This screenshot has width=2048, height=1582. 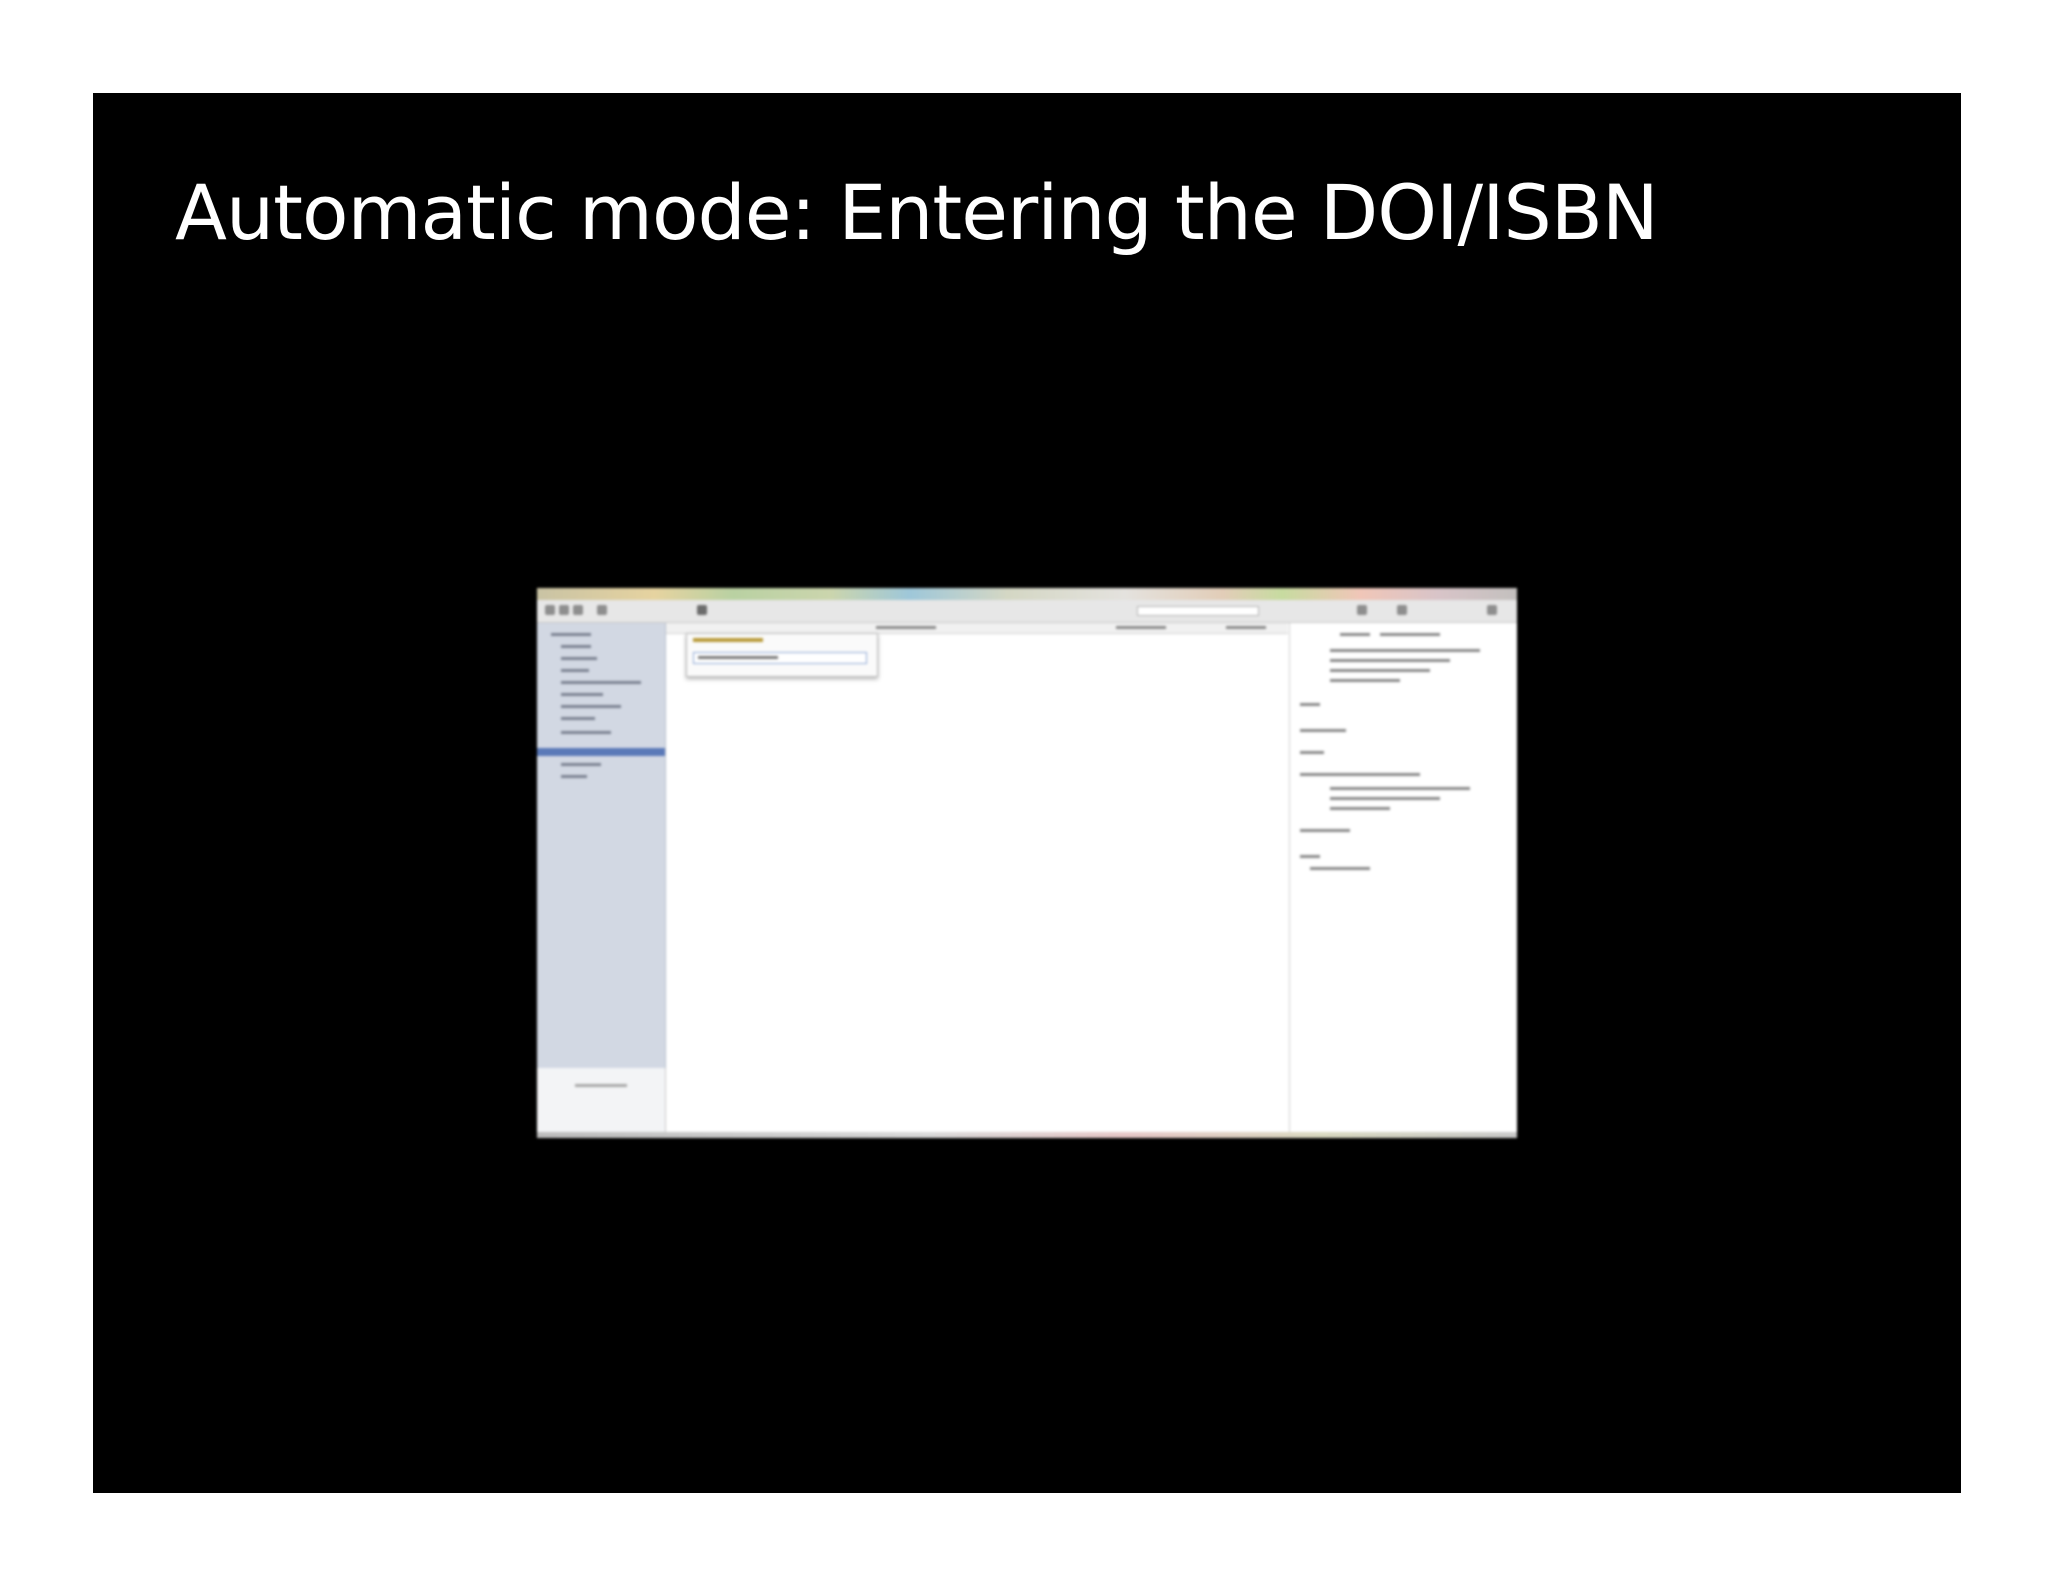 I want to click on identifier-input, so click(x=780, y=658).